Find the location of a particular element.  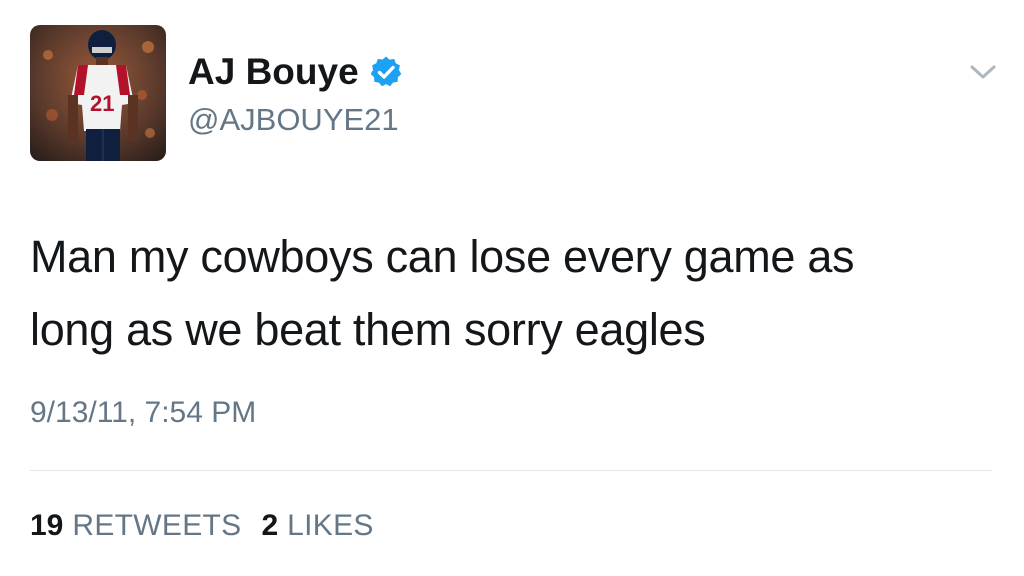

likes-stat: 2 LIKES is located at coordinates (317, 526).